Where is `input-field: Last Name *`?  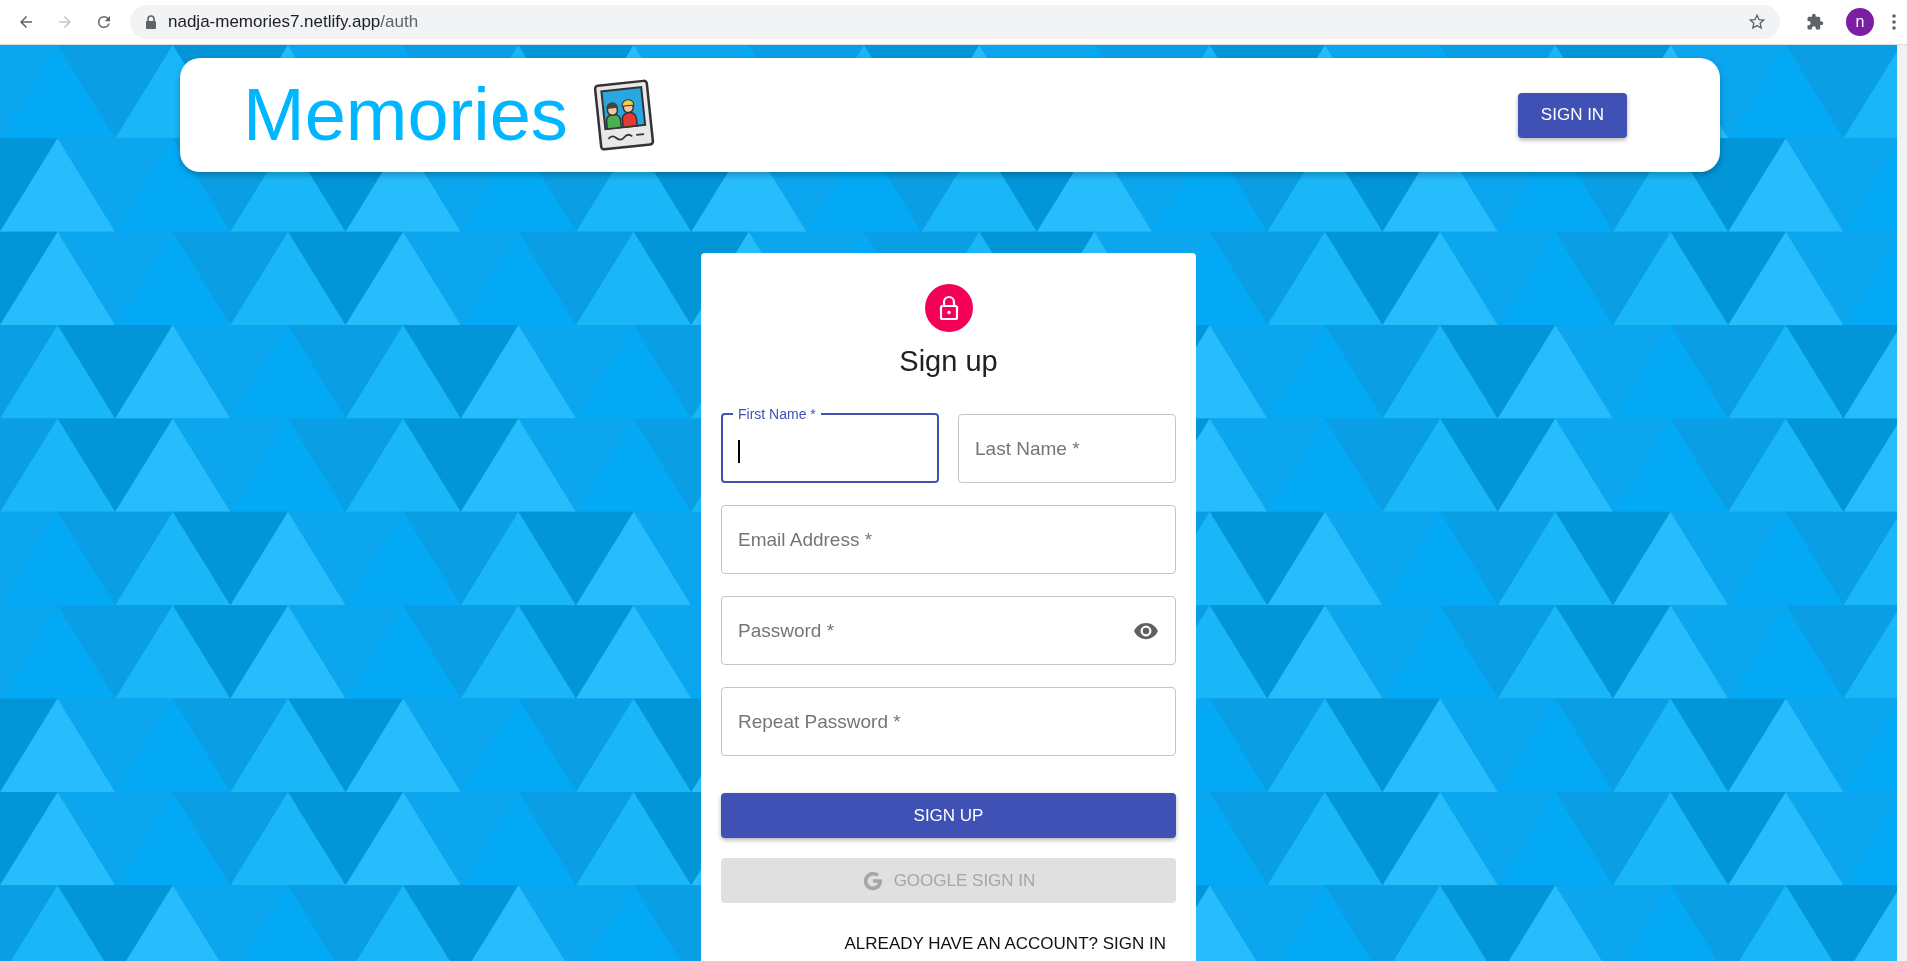 input-field: Last Name * is located at coordinates (1067, 448).